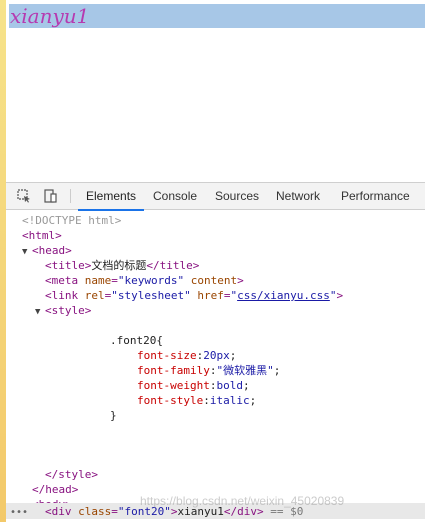 This screenshot has width=425, height=523. I want to click on style-close-tag: </style>, so click(71, 474).